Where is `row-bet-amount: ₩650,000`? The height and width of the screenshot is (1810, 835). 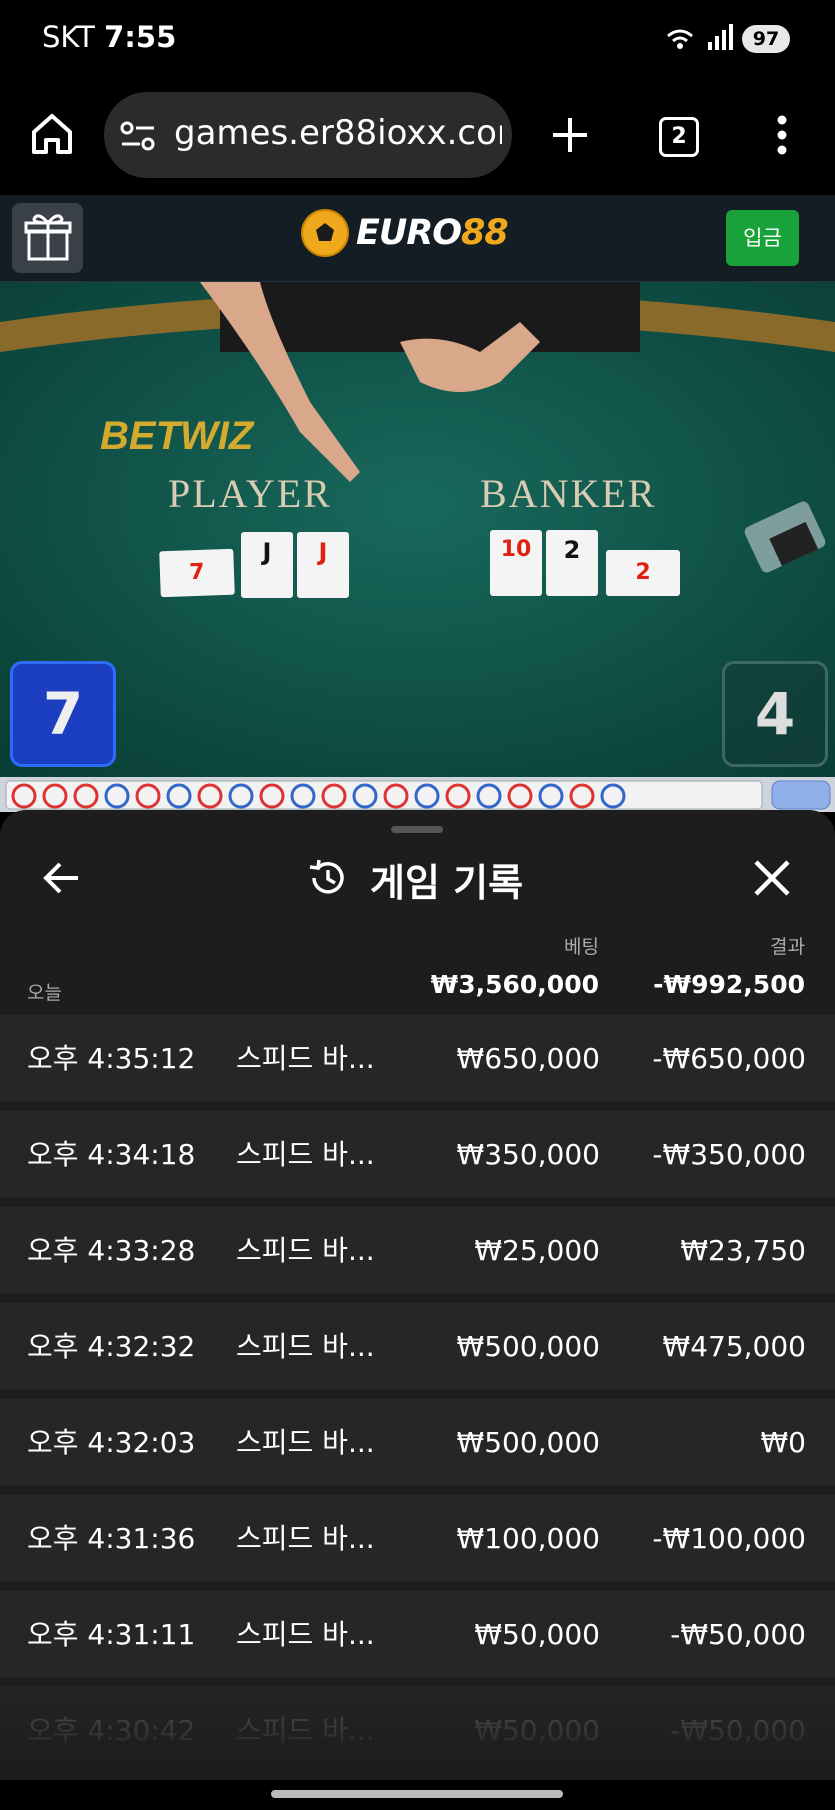 row-bet-amount: ₩650,000 is located at coordinates (528, 1058).